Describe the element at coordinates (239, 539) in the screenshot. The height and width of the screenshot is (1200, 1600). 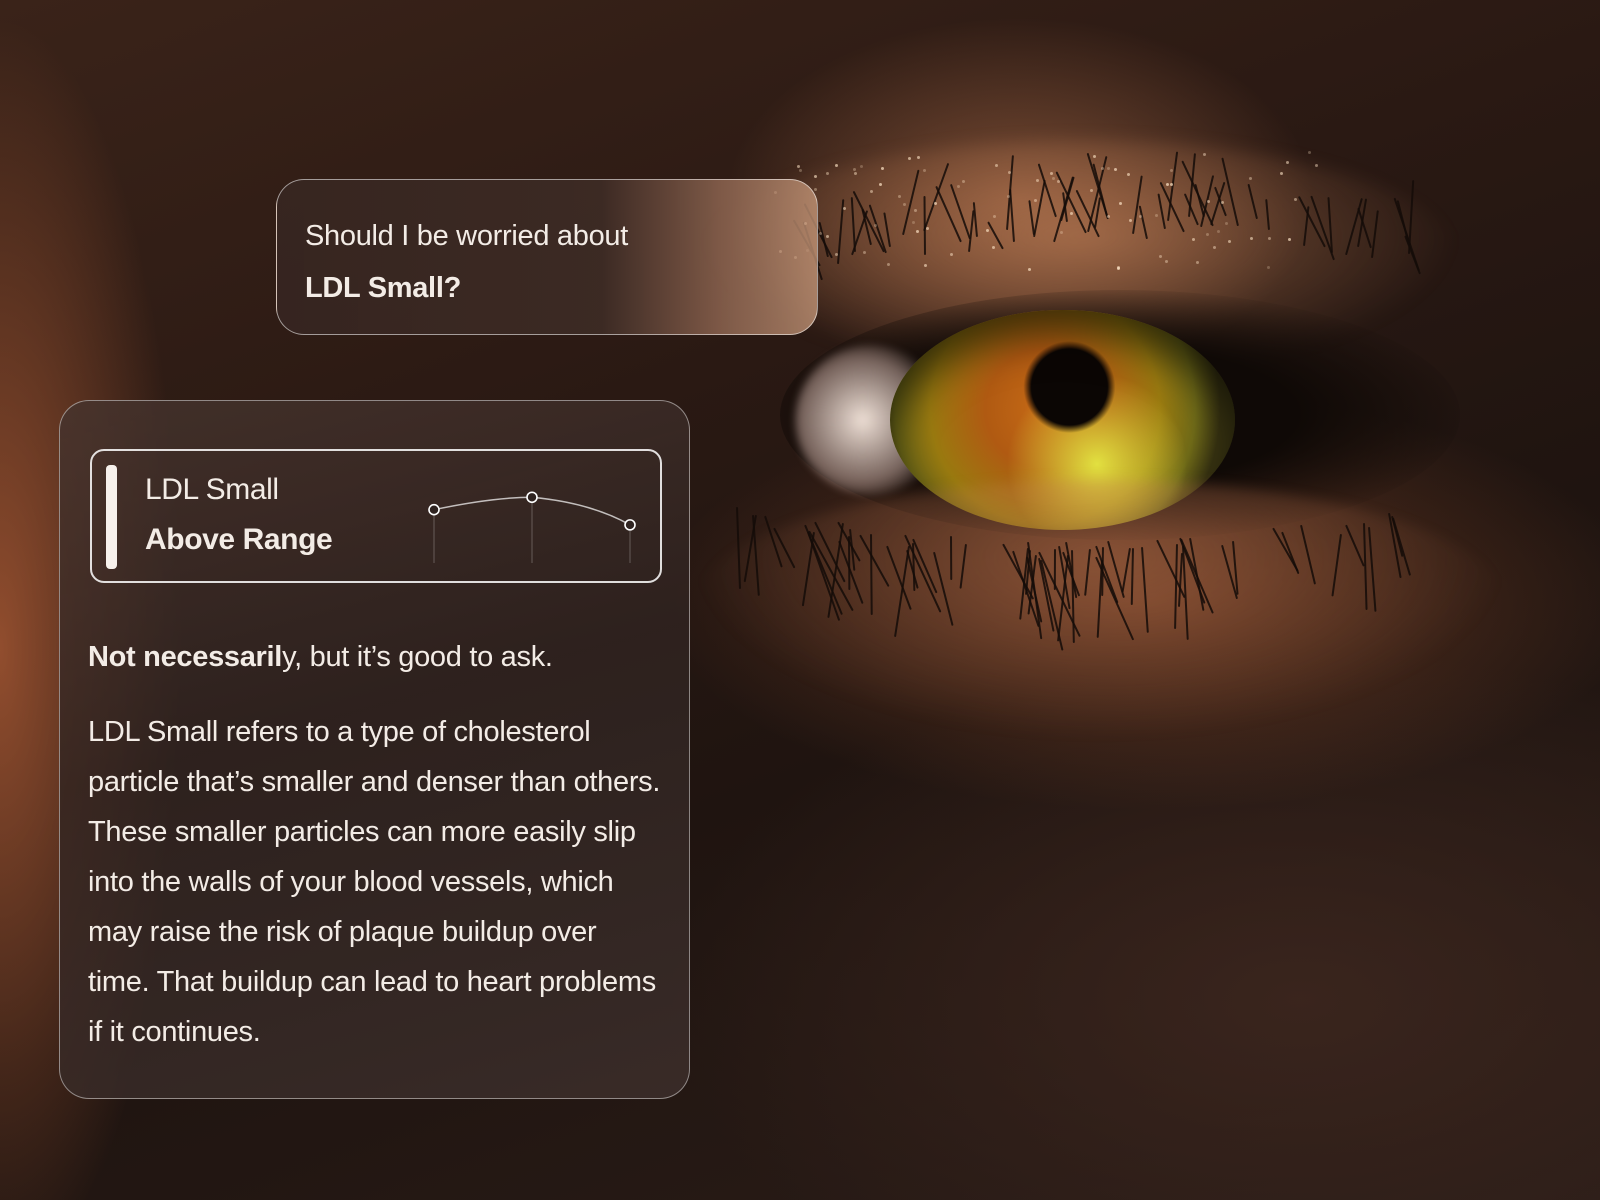
I see `metric-status: Above Range` at that location.